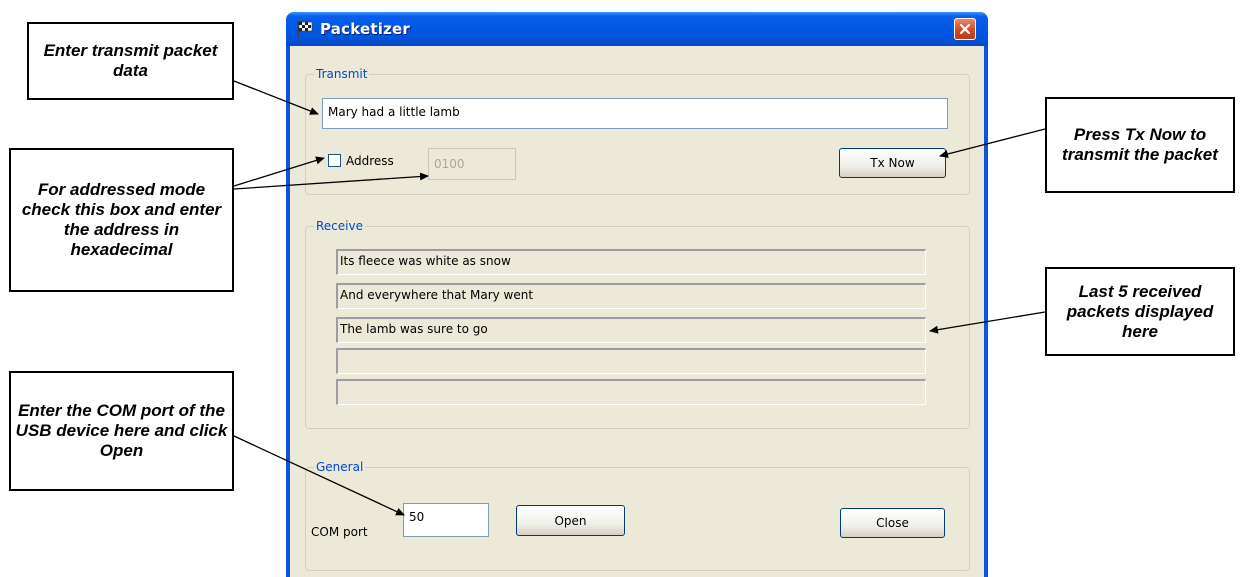 The width and height of the screenshot is (1244, 577). Describe the element at coordinates (992, 143) in the screenshot. I see `arrow-tx-now` at that location.